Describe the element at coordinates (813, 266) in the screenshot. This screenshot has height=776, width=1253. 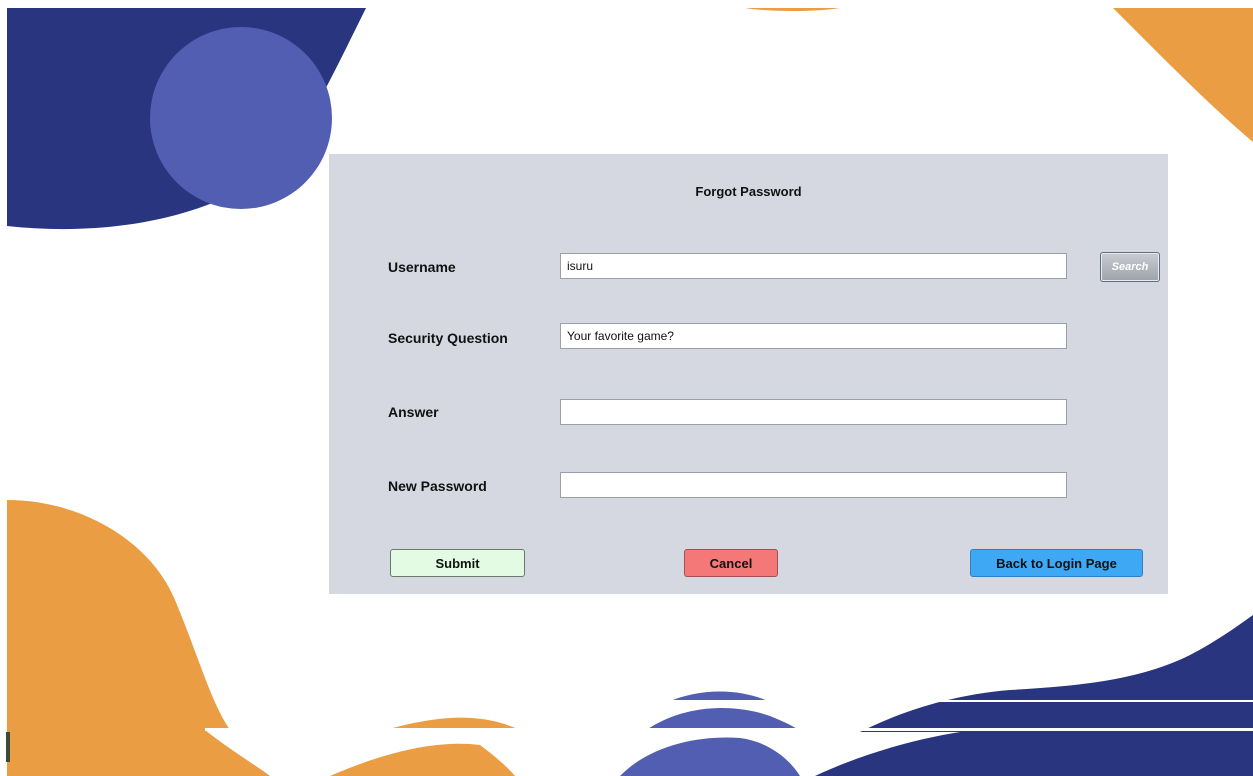
I see `username-input` at that location.